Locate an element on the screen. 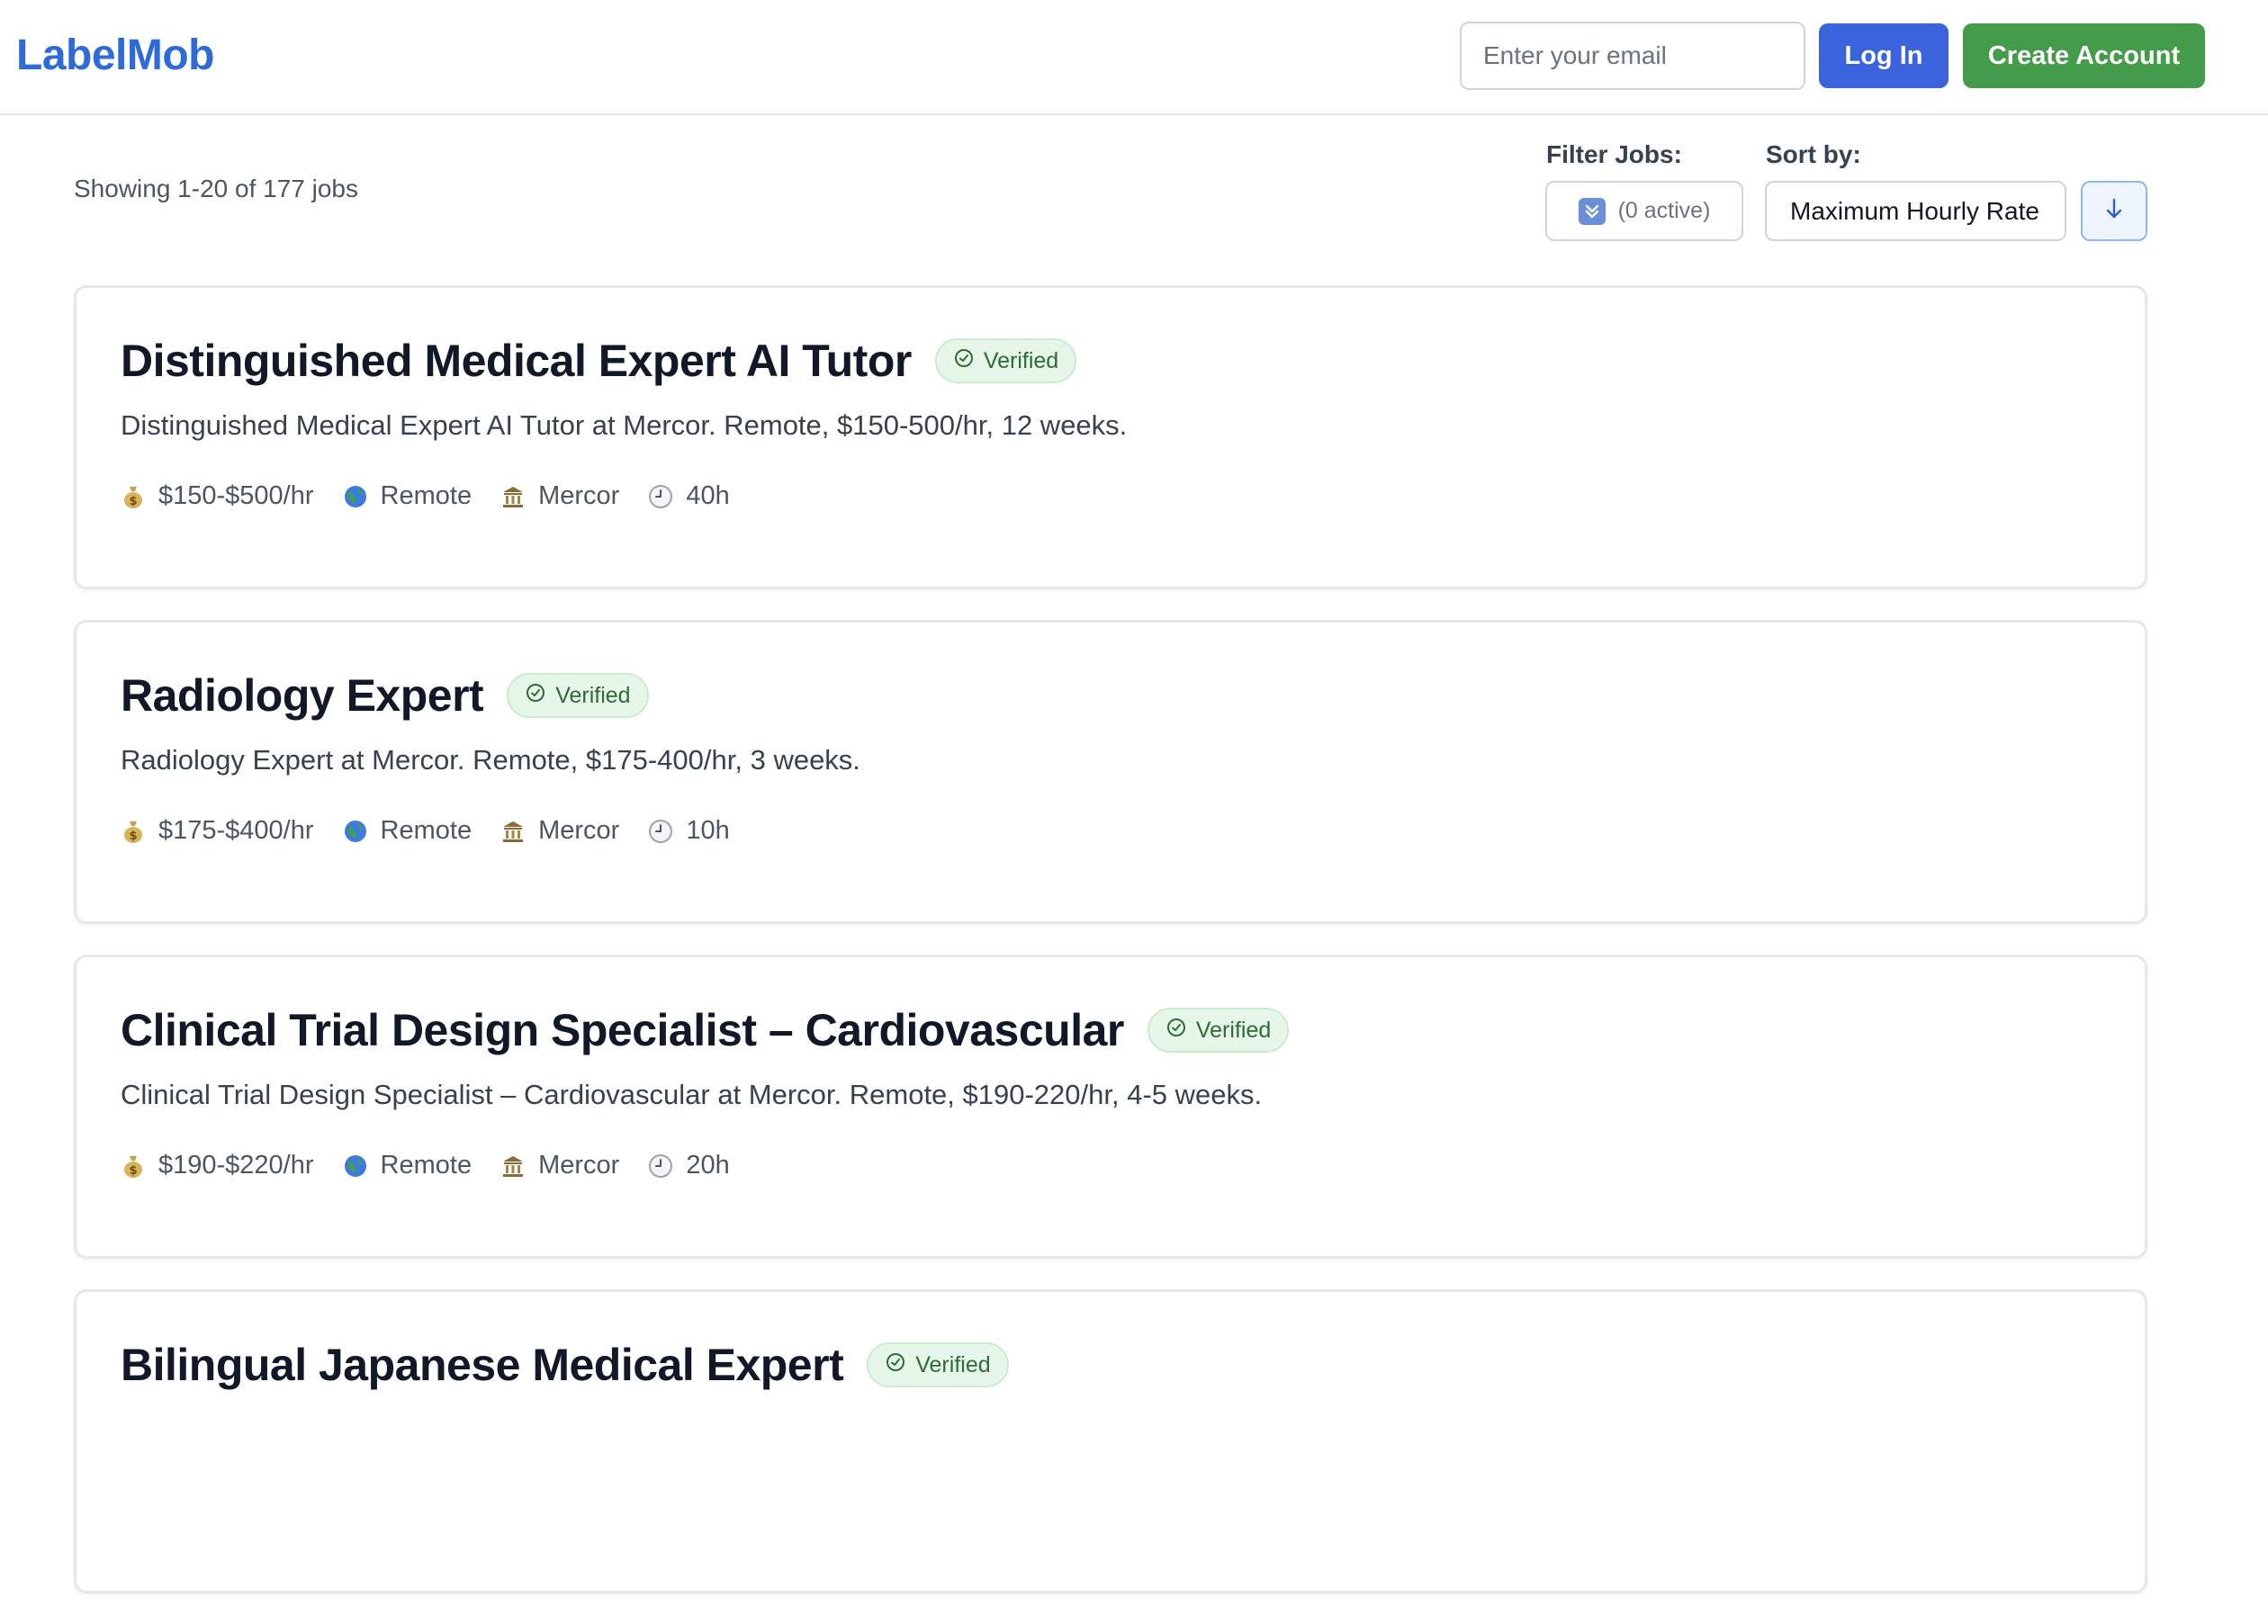  filter-active-count: (0 active) is located at coordinates (1664, 210).